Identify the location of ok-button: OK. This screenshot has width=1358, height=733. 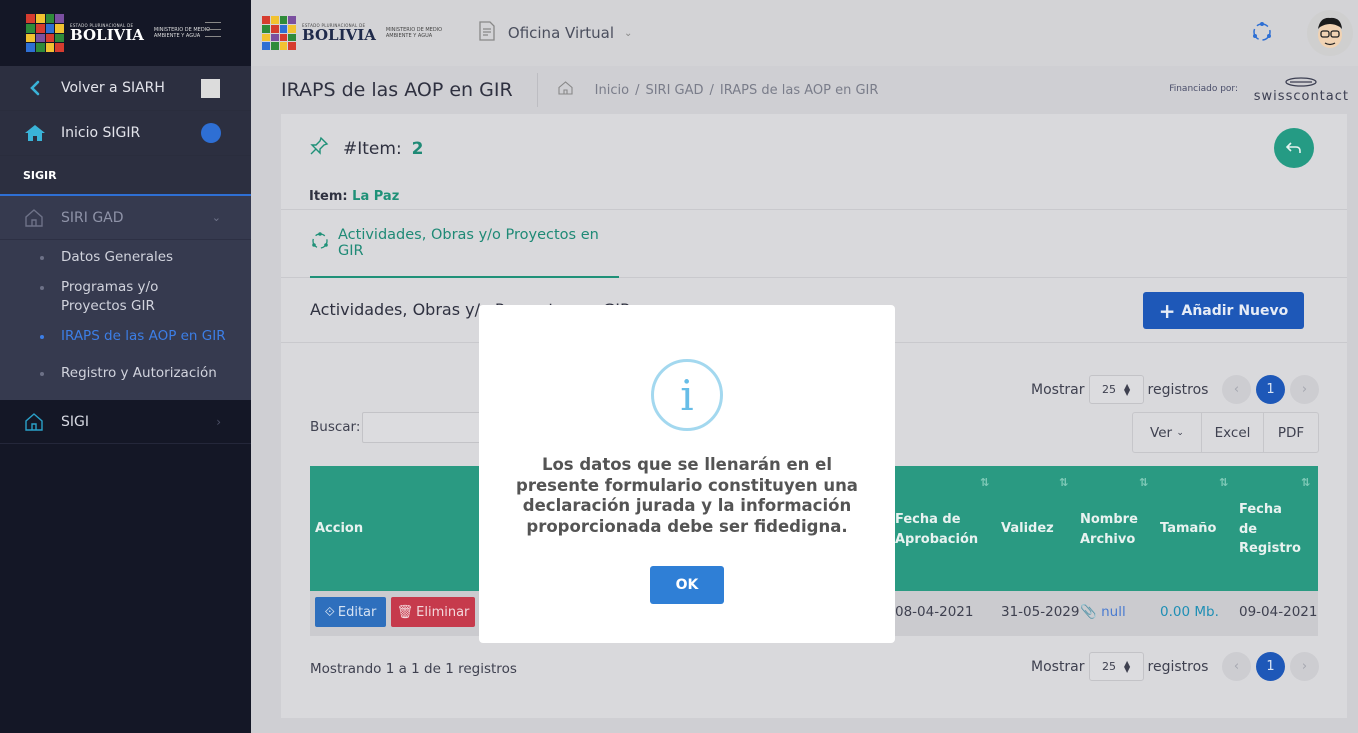
(687, 585).